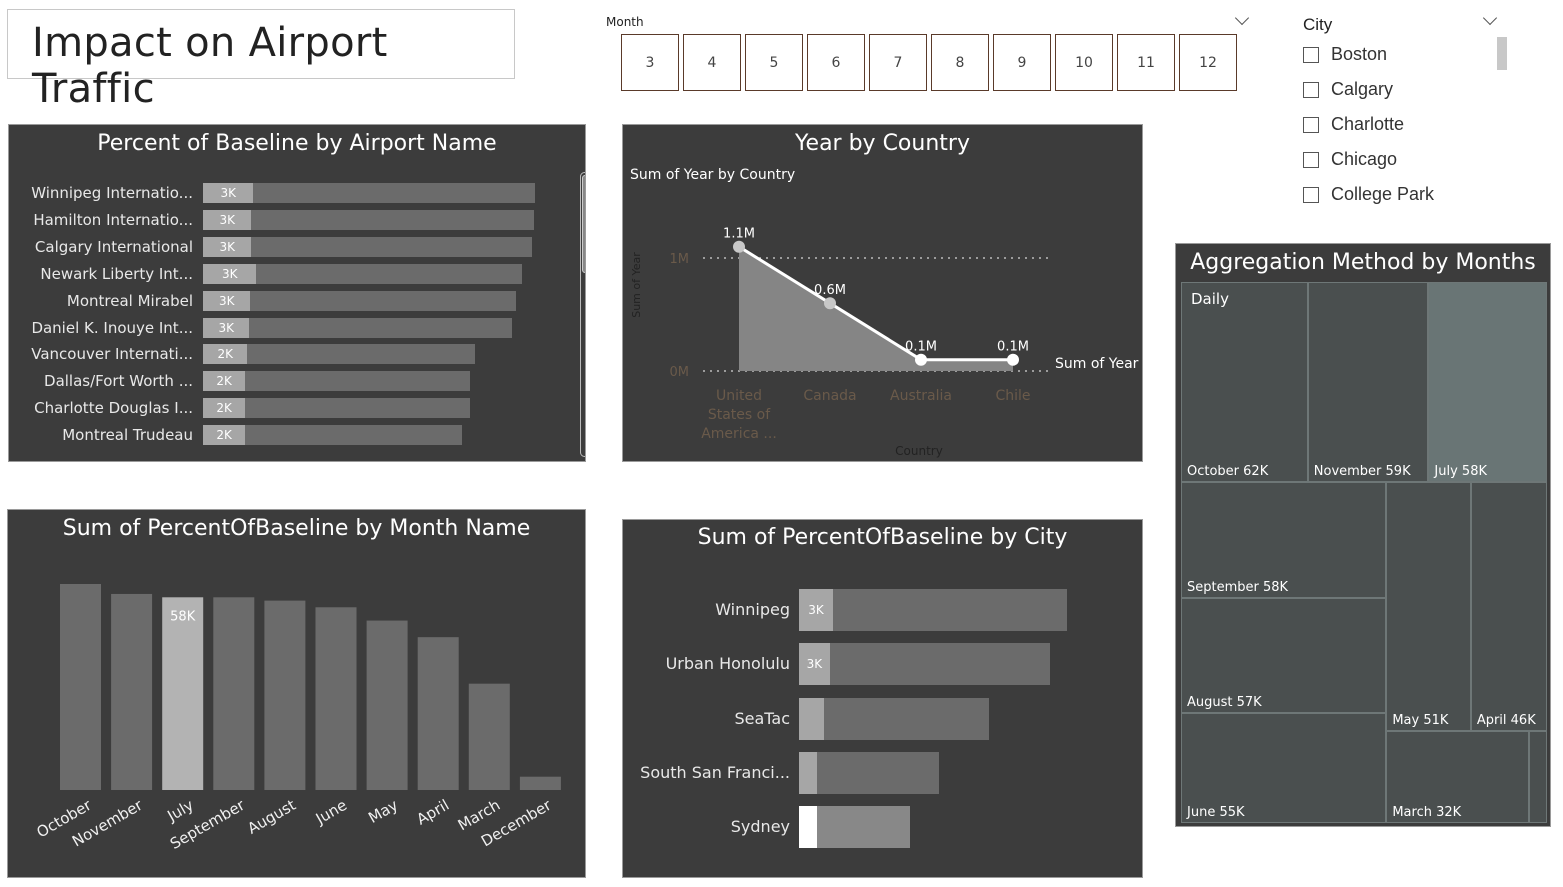 This screenshot has width=1563, height=887. I want to click on month-option-6: 6, so click(836, 62).